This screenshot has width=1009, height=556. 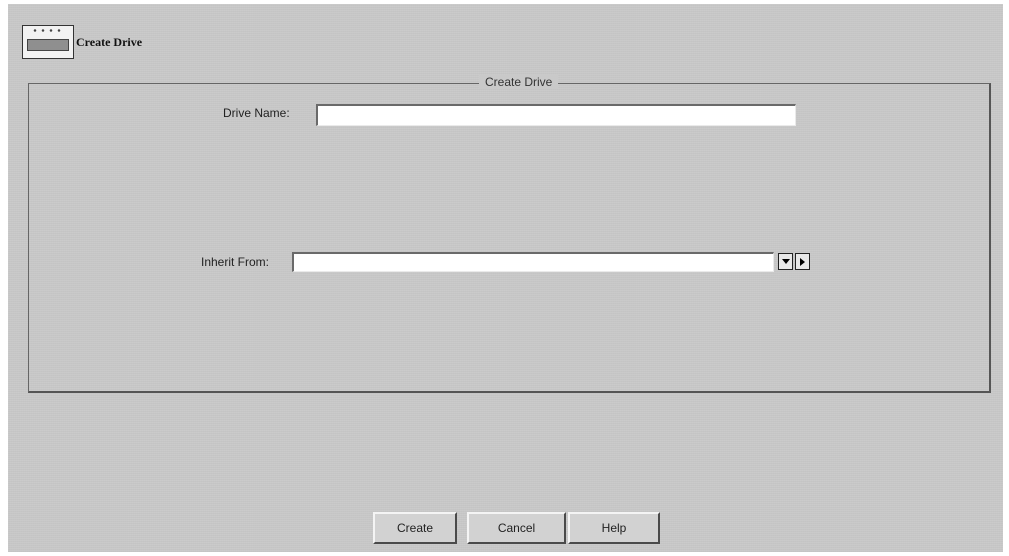 What do you see at coordinates (235, 262) in the screenshot?
I see `inherit-from-label: Inherit From:` at bounding box center [235, 262].